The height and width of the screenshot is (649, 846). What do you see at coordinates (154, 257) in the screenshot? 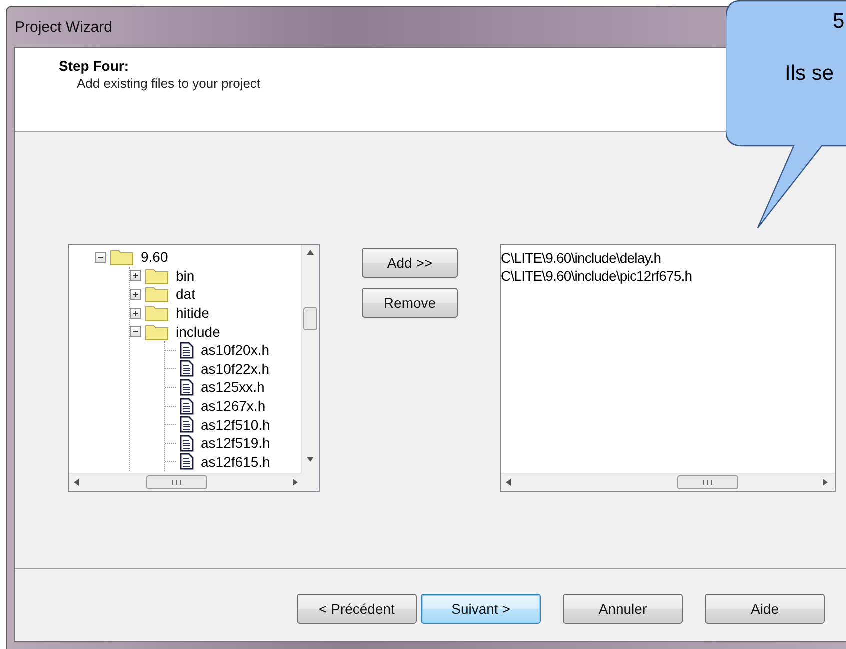
I see `folder-item: 9.60` at bounding box center [154, 257].